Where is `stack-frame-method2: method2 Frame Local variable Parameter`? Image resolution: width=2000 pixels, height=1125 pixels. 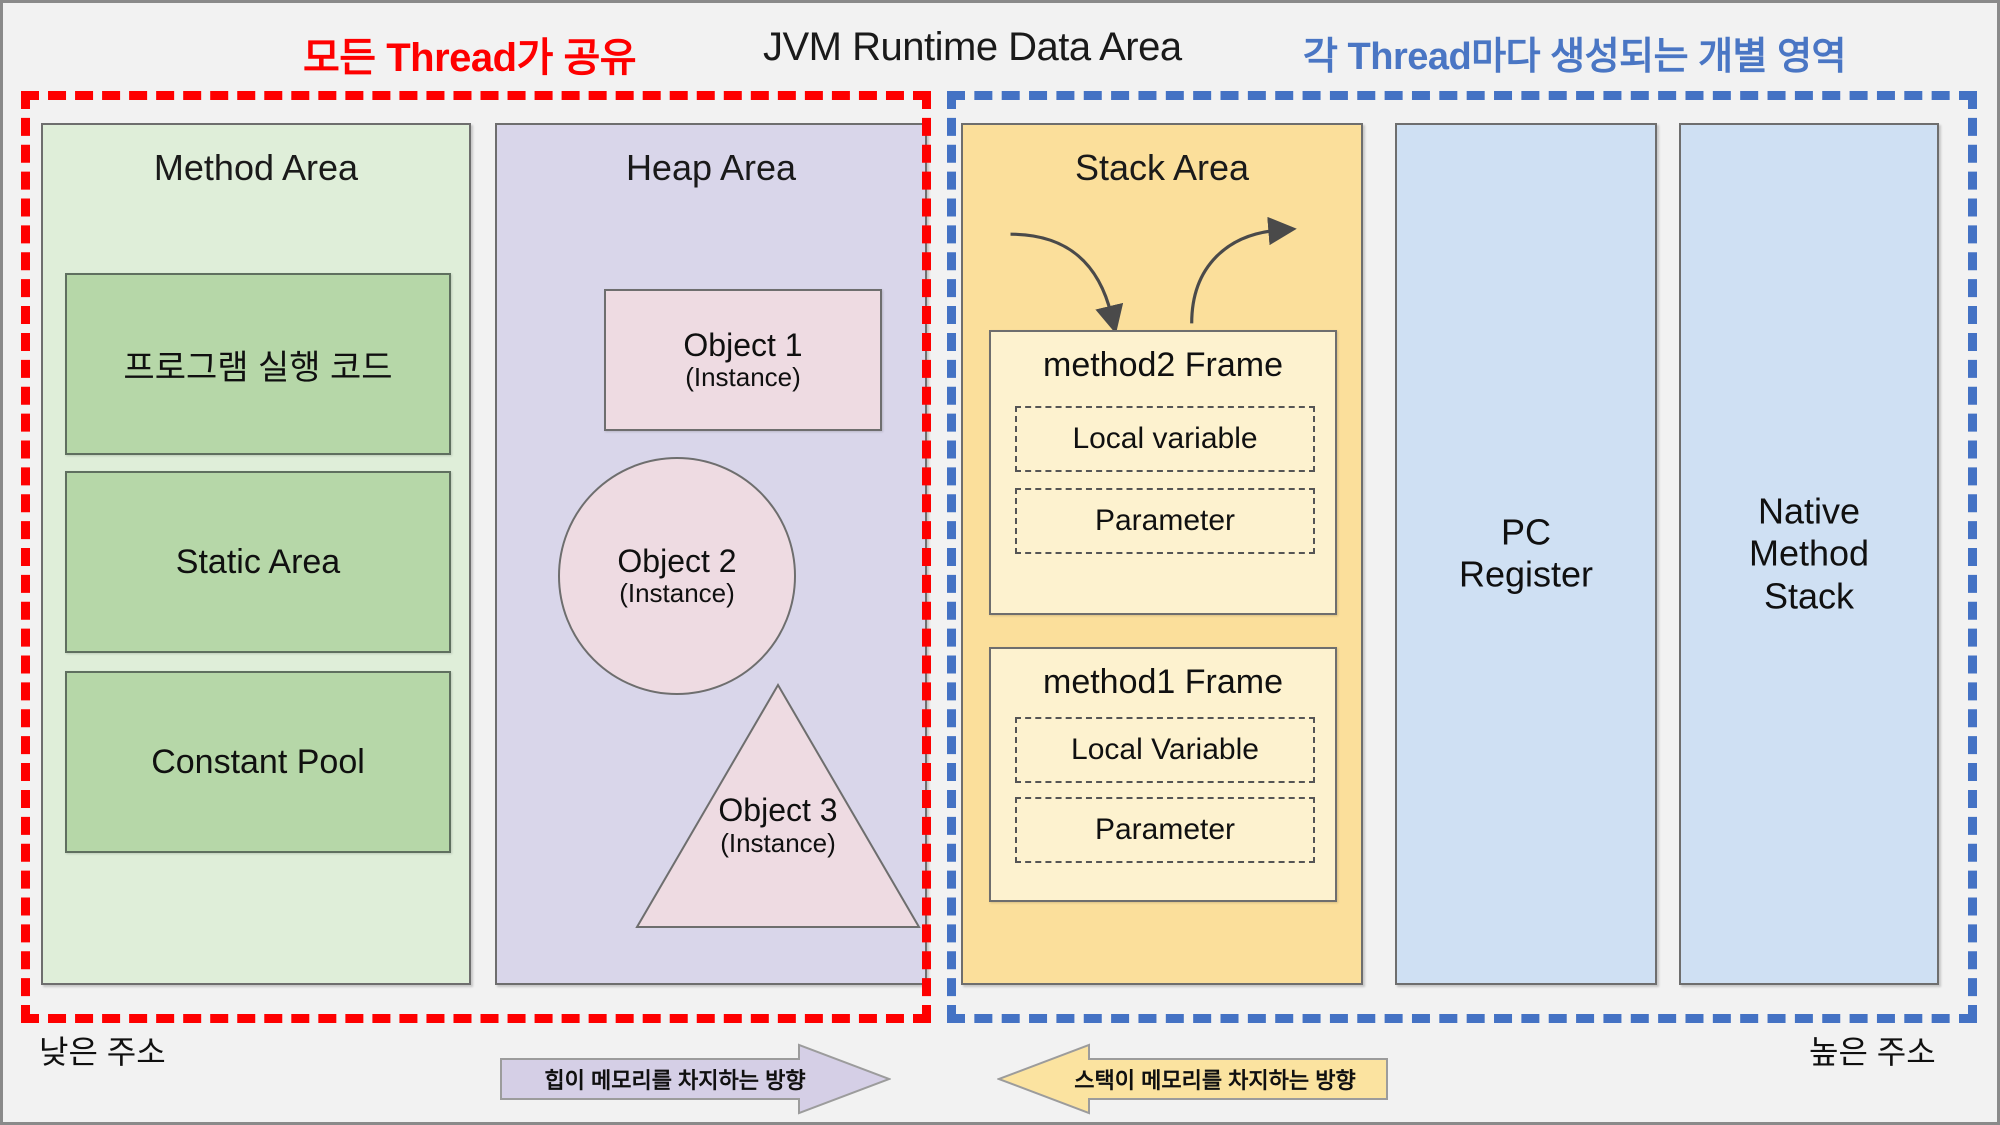
stack-frame-method2: method2 Frame Local variable Parameter is located at coordinates (1163, 472).